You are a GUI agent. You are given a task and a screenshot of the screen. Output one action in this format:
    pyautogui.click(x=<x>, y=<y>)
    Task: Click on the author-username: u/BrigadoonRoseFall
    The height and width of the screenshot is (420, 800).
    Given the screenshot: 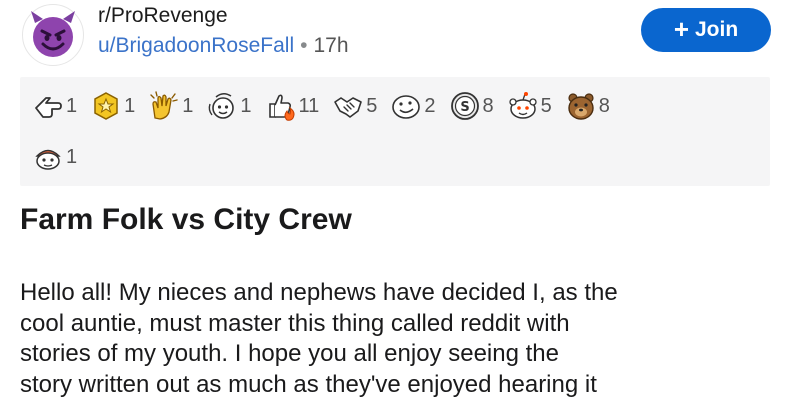 What is the action you would take?
    pyautogui.click(x=196, y=45)
    